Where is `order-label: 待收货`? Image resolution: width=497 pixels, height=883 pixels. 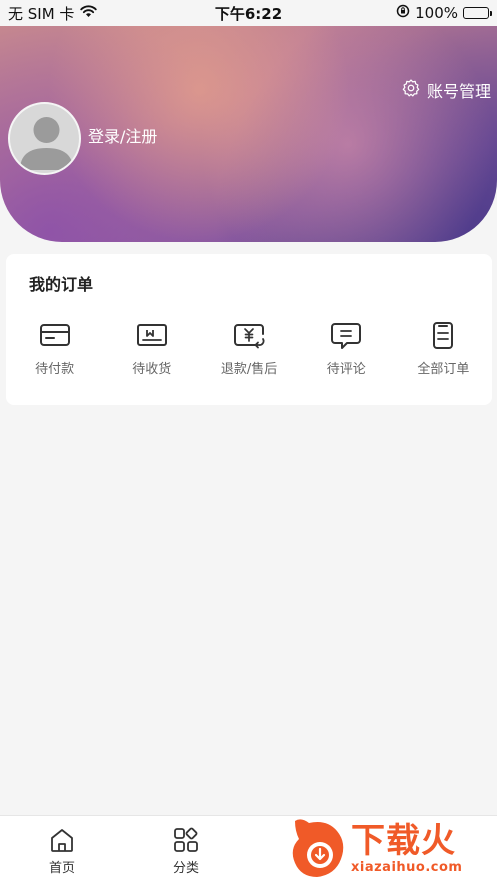
order-label: 待收货 is located at coordinates (152, 369).